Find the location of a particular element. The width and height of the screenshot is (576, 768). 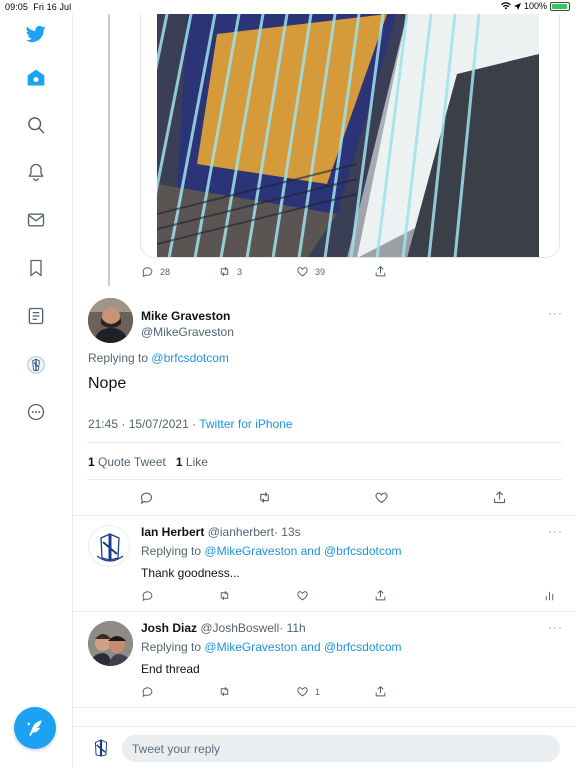

twitter-bird-icon is located at coordinates (36, 34).